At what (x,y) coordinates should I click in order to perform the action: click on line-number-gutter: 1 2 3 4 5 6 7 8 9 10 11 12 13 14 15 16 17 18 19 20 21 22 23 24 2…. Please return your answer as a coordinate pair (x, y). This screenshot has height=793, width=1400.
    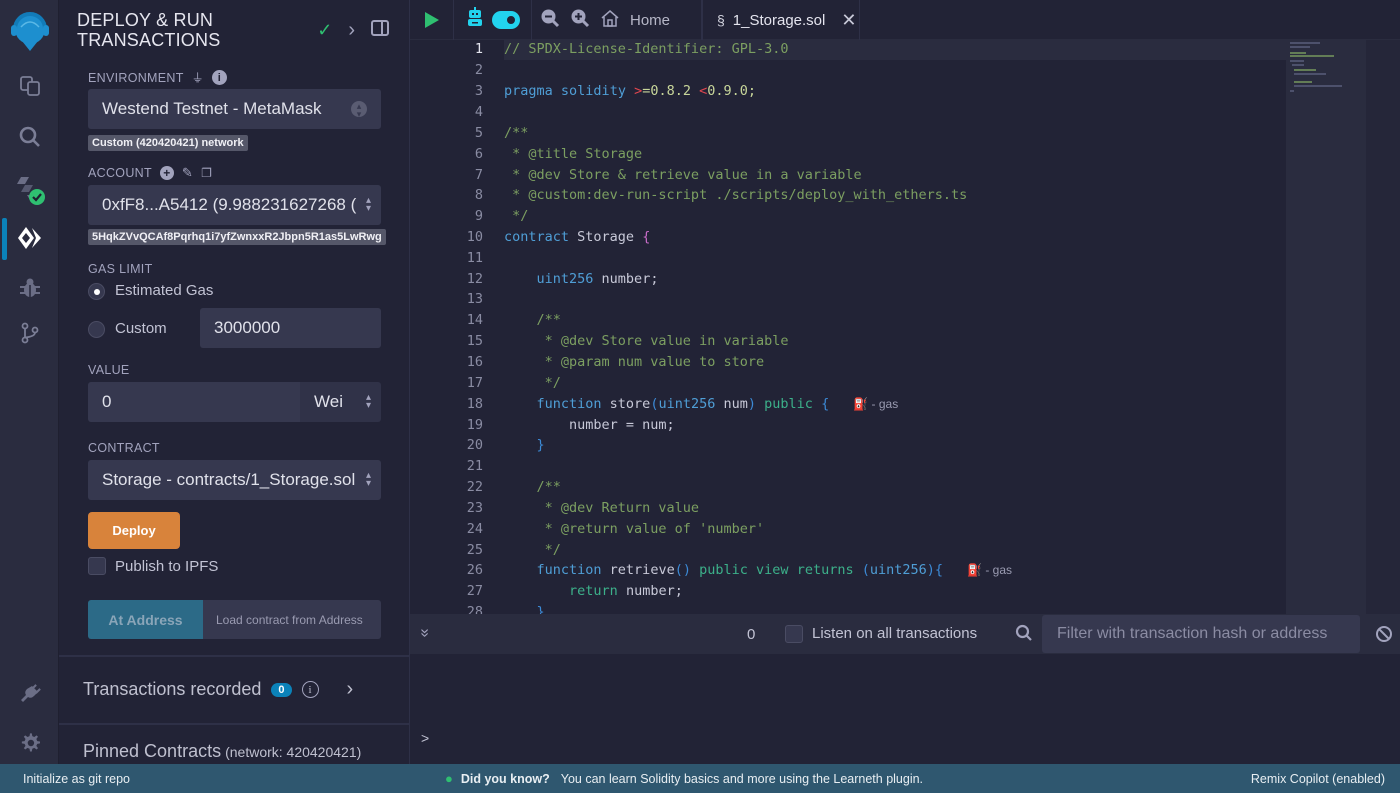
    Looking at the image, I should click on (456, 327).